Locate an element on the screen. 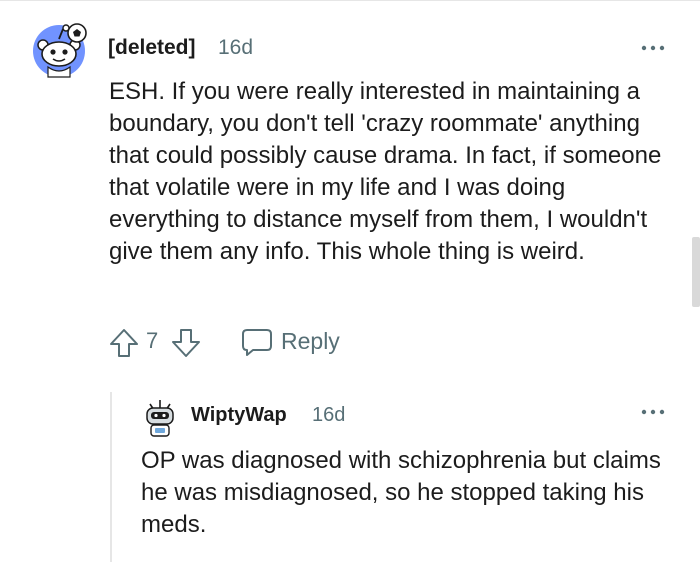 The width and height of the screenshot is (700, 562). upvote-arrow-icon is located at coordinates (124, 343).